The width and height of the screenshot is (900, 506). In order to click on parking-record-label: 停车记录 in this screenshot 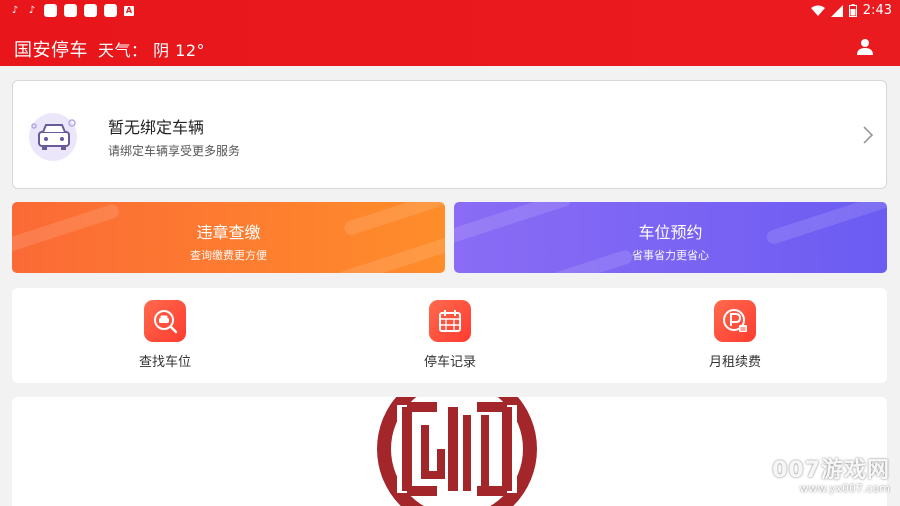, I will do `click(449, 362)`.